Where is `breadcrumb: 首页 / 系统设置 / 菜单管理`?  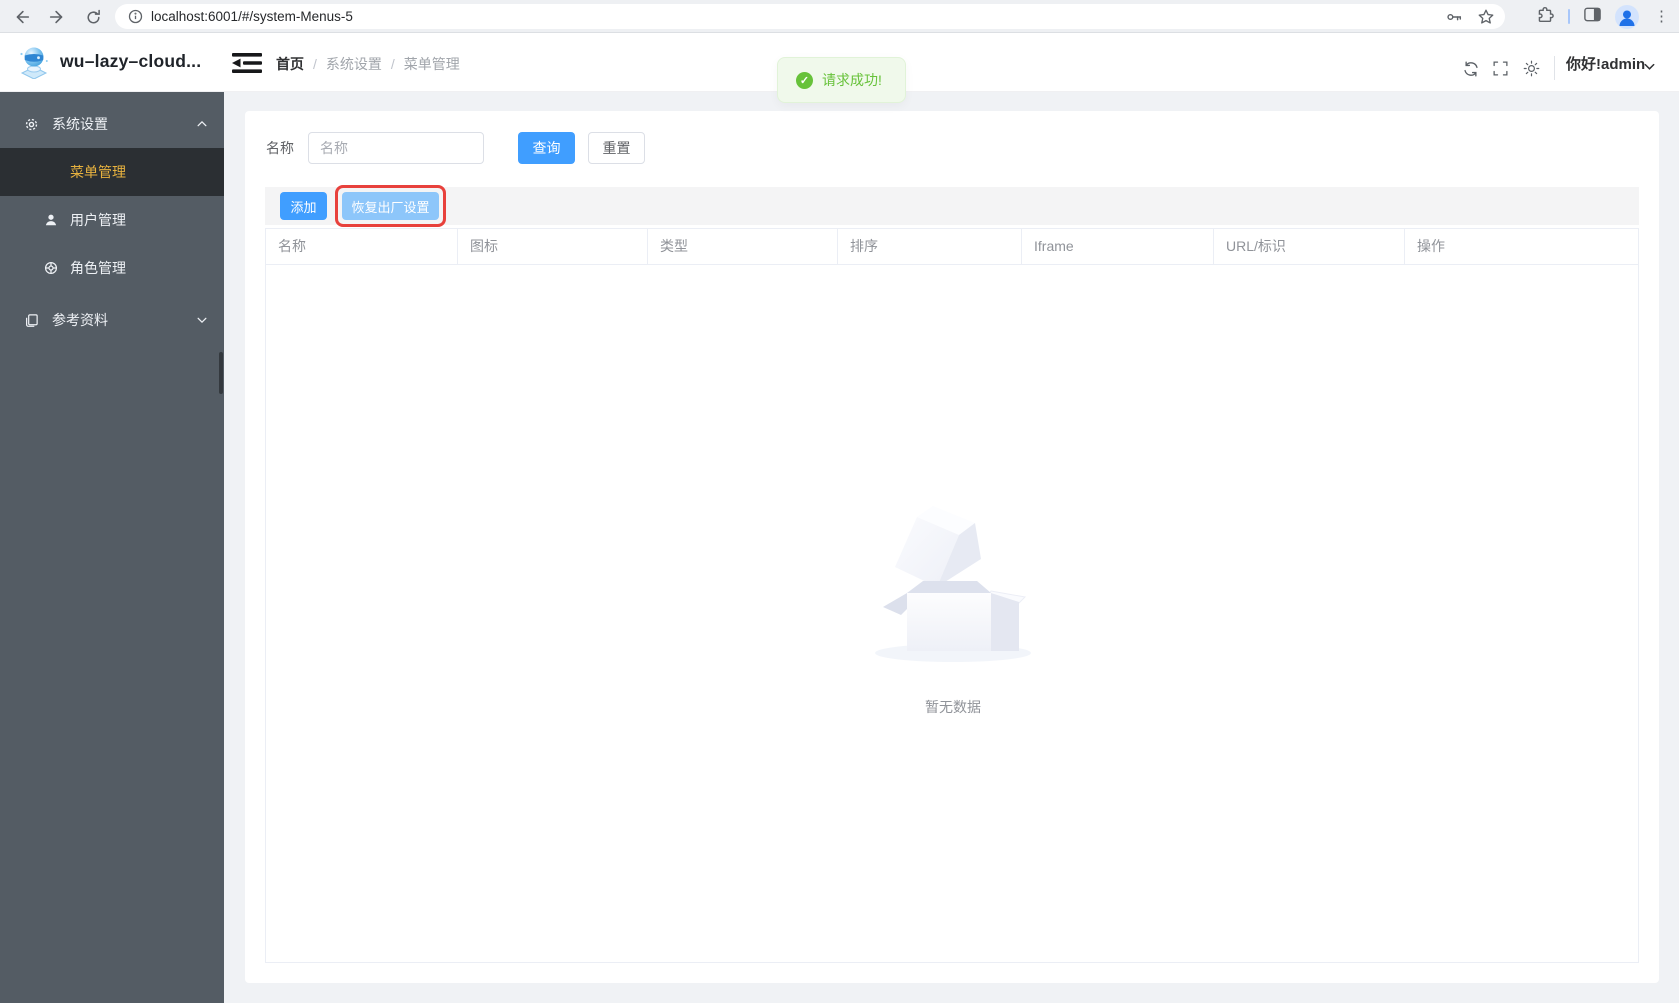
breadcrumb: 首页 / 系统设置 / 菜单管理 is located at coordinates (368, 64).